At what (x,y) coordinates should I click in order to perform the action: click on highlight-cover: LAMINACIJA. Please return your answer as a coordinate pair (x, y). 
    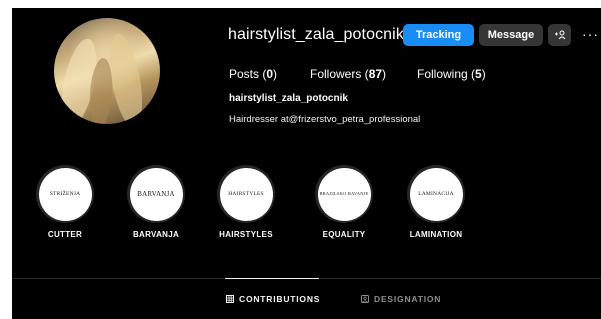
    Looking at the image, I should click on (436, 194).